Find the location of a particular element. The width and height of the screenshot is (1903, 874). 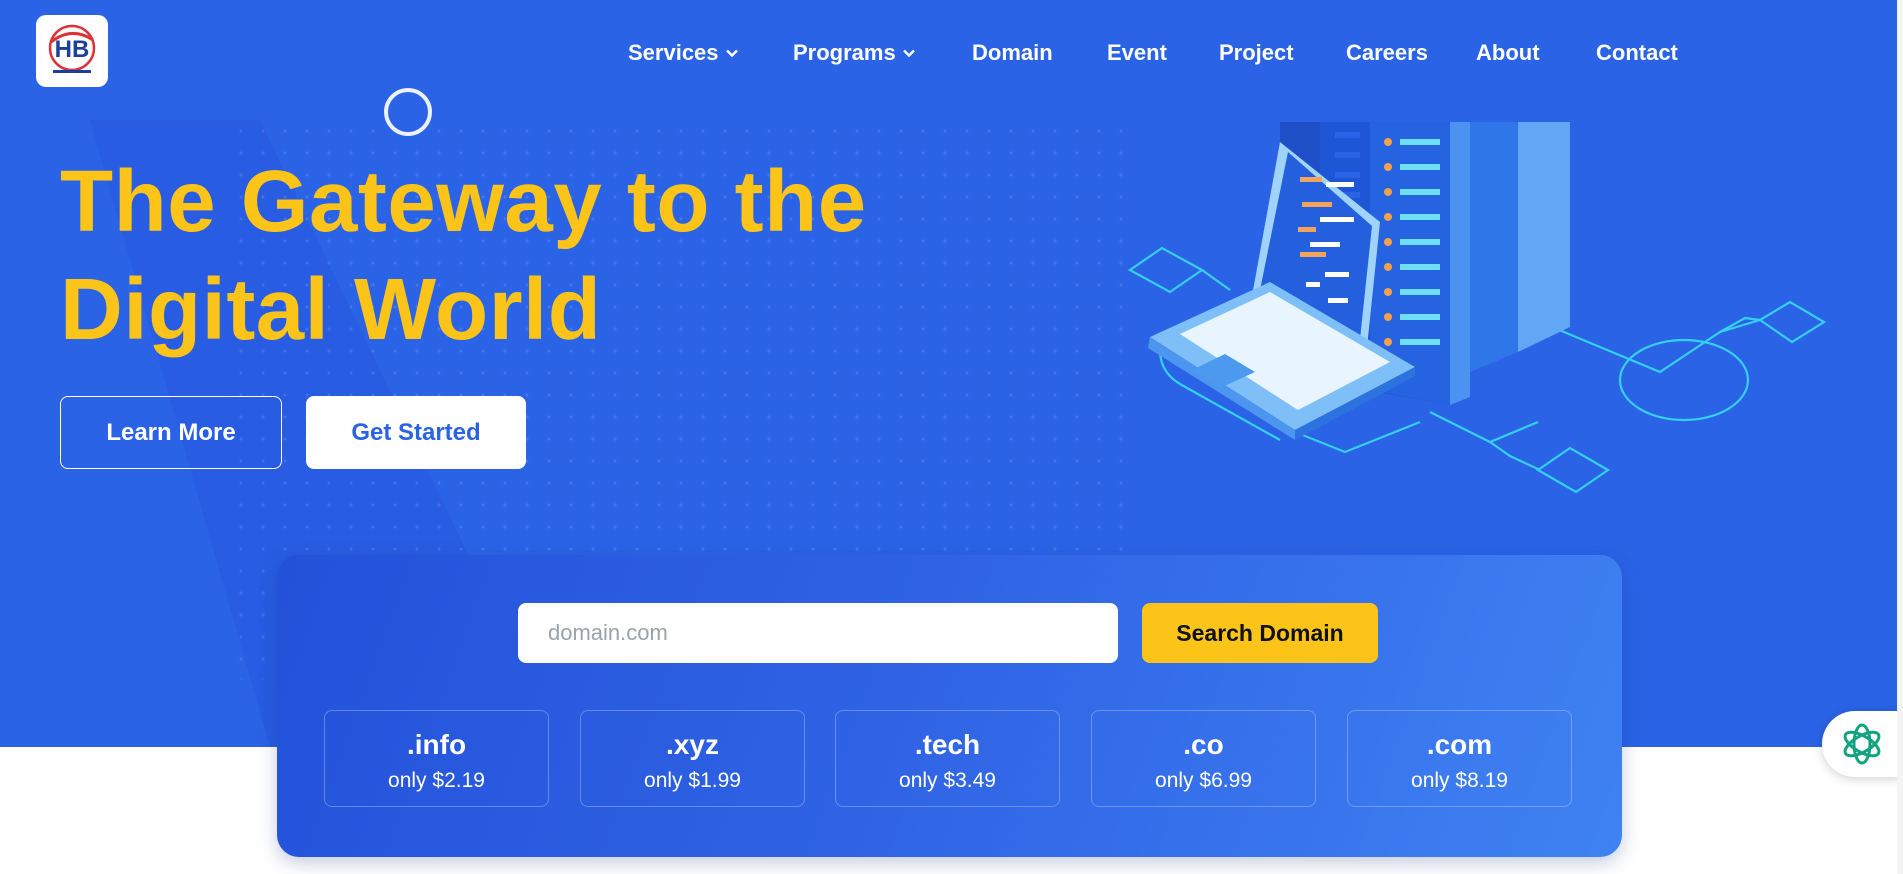

chat-widget-button is located at coordinates (1862, 744).